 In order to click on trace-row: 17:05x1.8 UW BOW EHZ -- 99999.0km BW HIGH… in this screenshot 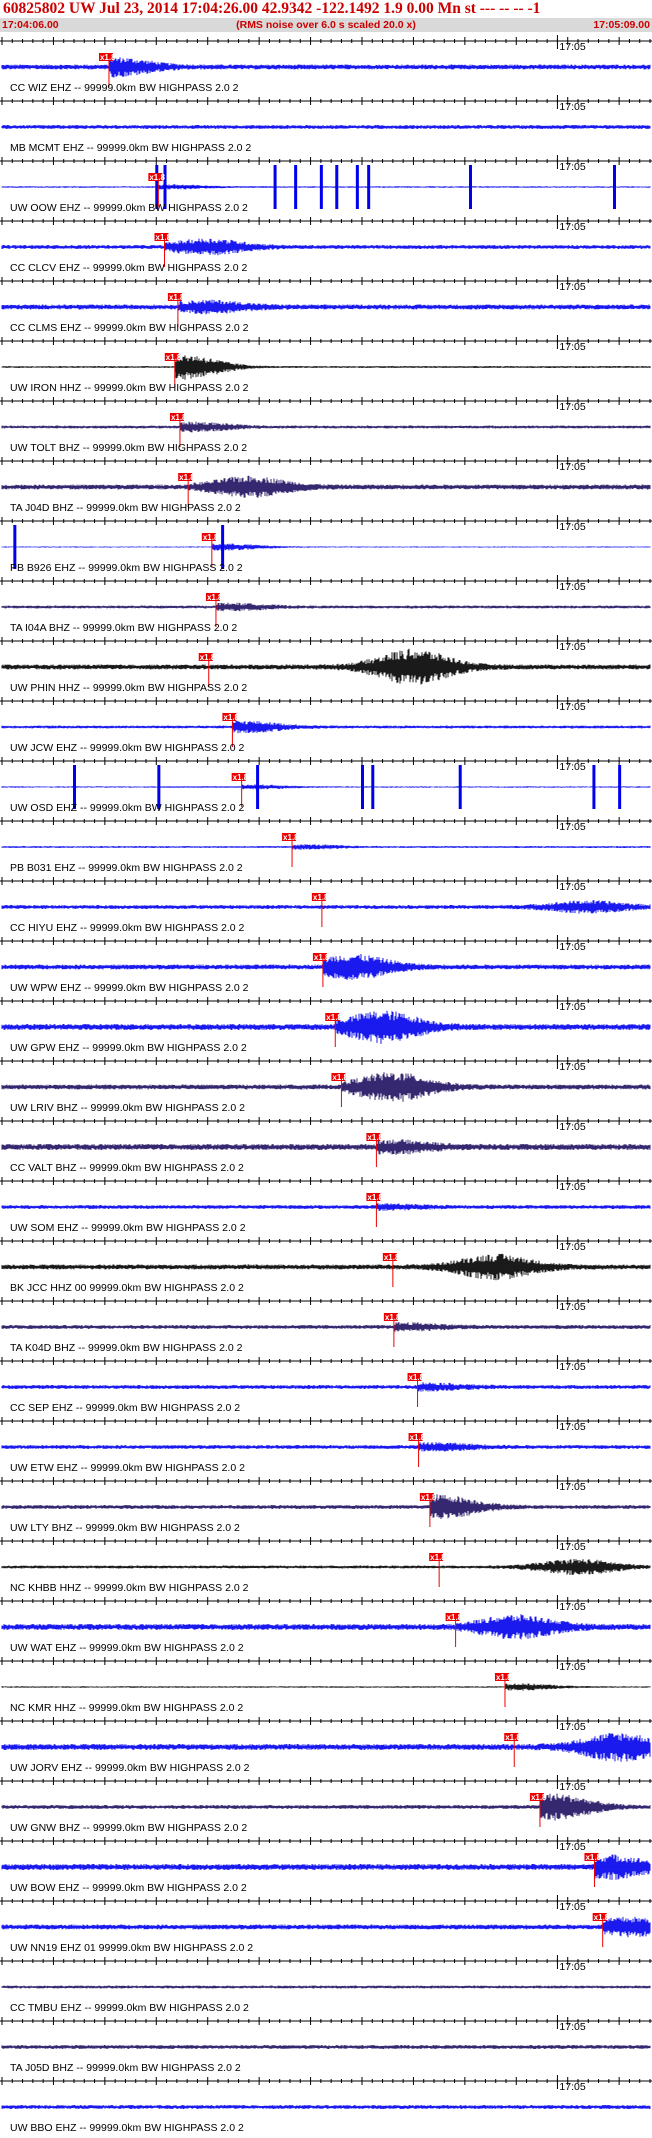, I will do `click(326, 1864)`.